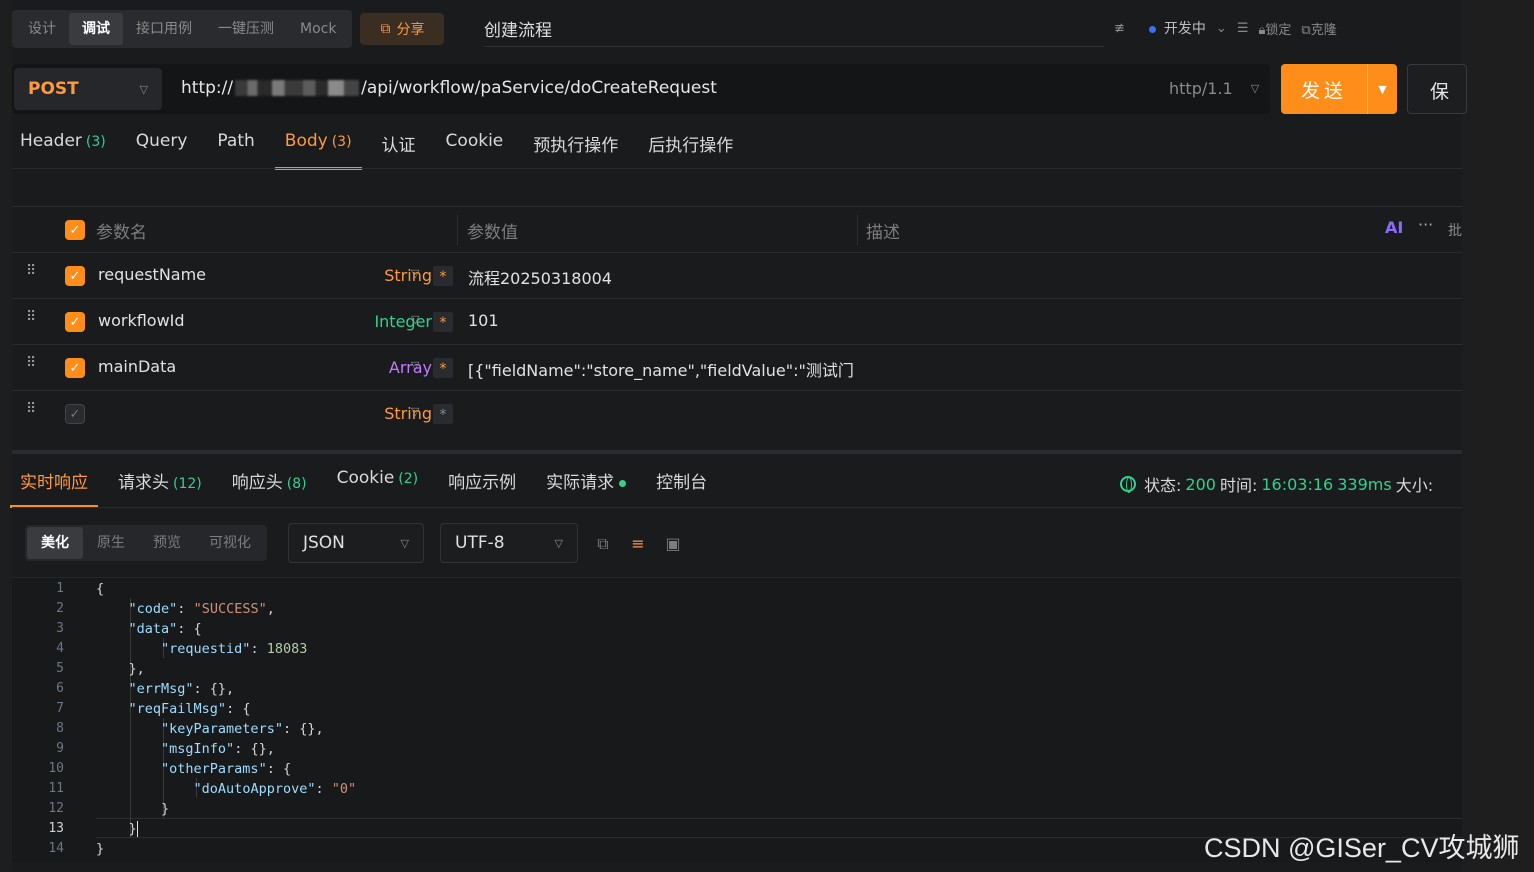 The width and height of the screenshot is (1534, 872). What do you see at coordinates (1437, 89) in the screenshot?
I see `save-button: 保` at bounding box center [1437, 89].